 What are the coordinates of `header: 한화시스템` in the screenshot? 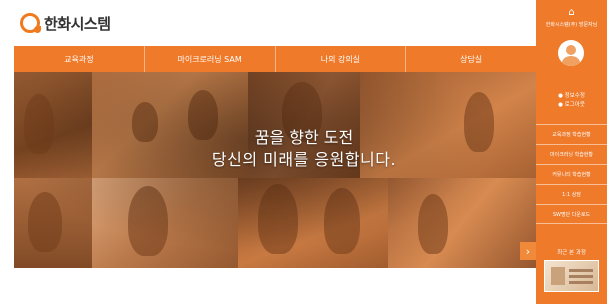 It's located at (275, 23).